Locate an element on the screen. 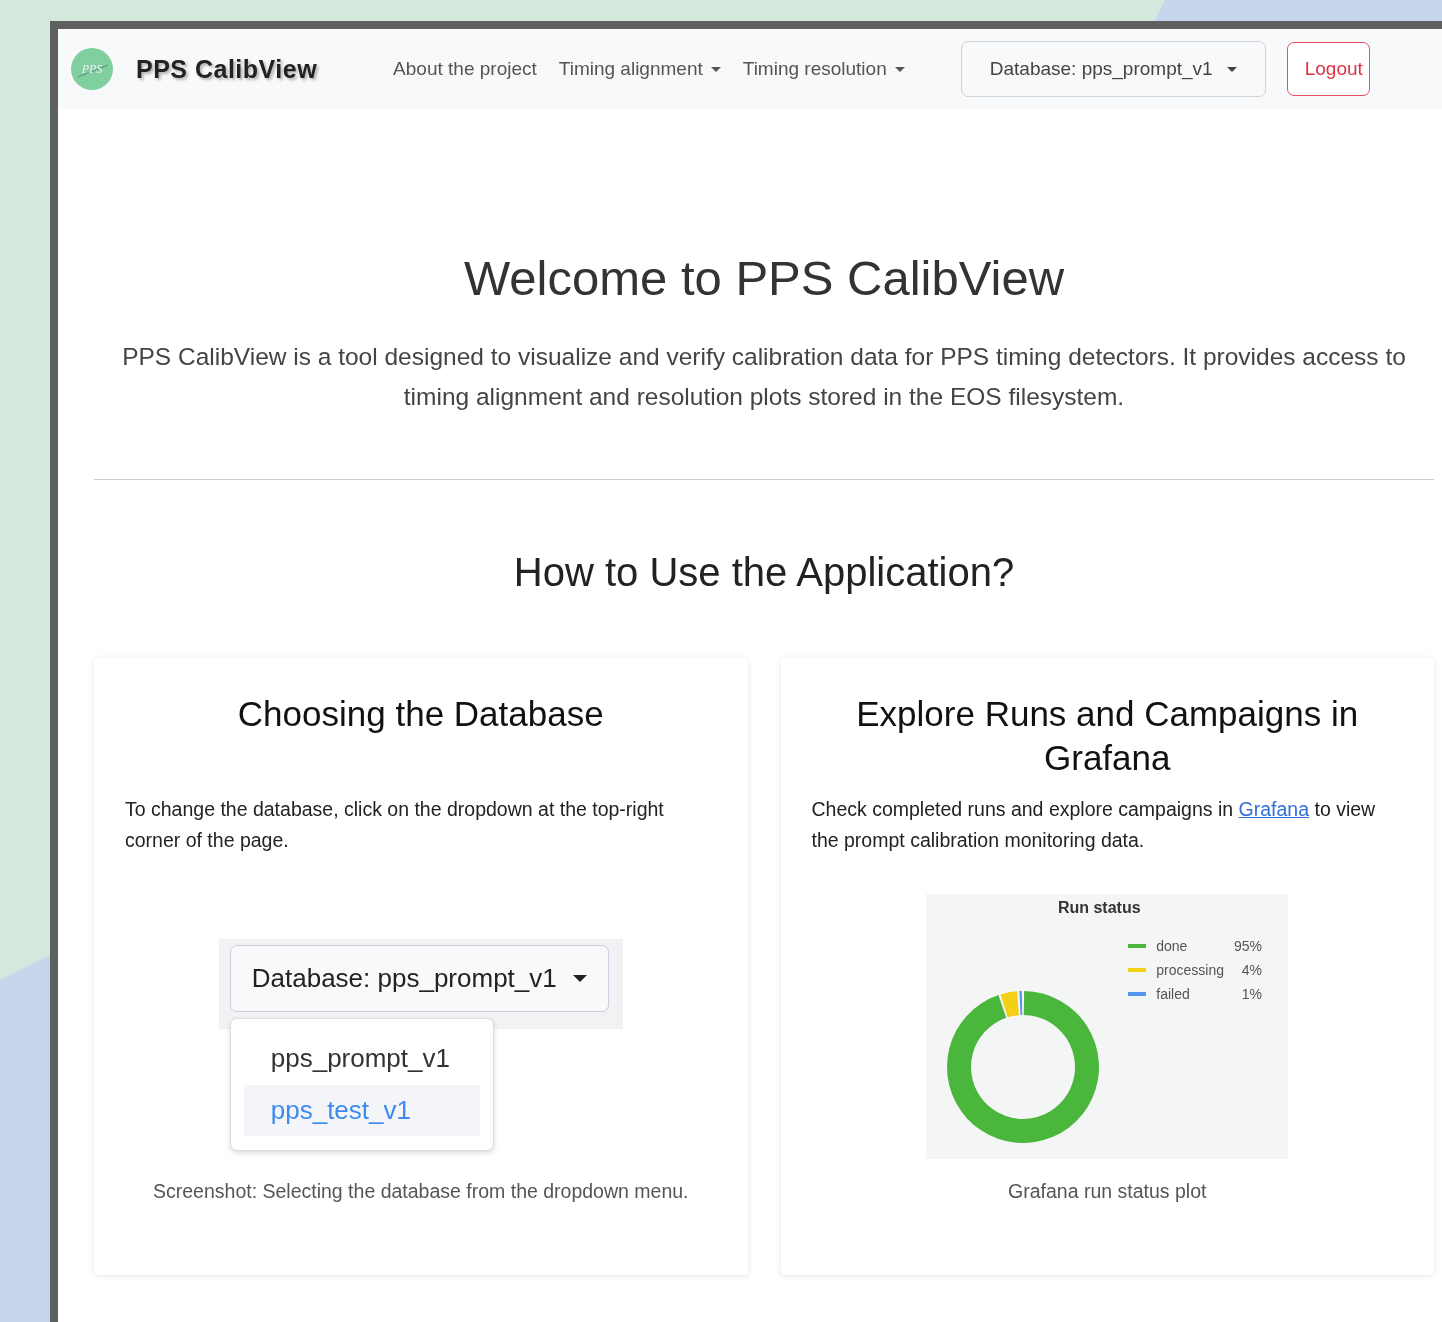 The width and height of the screenshot is (1442, 1322). intro-text: PPS CalibView is a tool designed to visualize and verify calibration data for PPS timing detectors. It provides access to timing alignment and resolution plots stored in the EOS filesystem. is located at coordinates (764, 377).